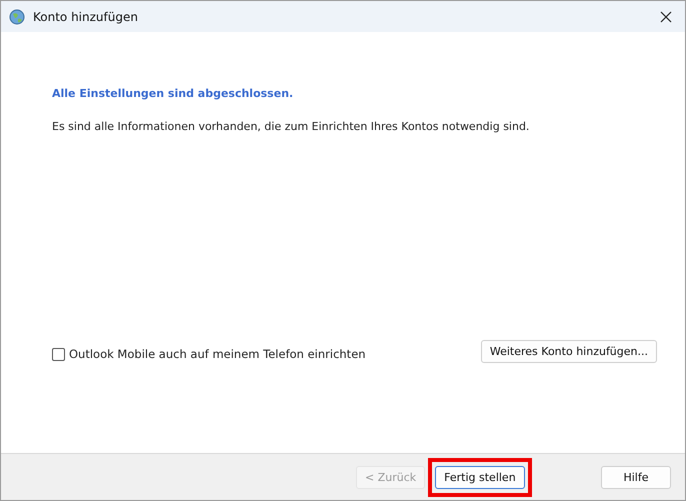 The width and height of the screenshot is (686, 501). Describe the element at coordinates (480, 477) in the screenshot. I see `finish-button: Fertig stellen` at that location.